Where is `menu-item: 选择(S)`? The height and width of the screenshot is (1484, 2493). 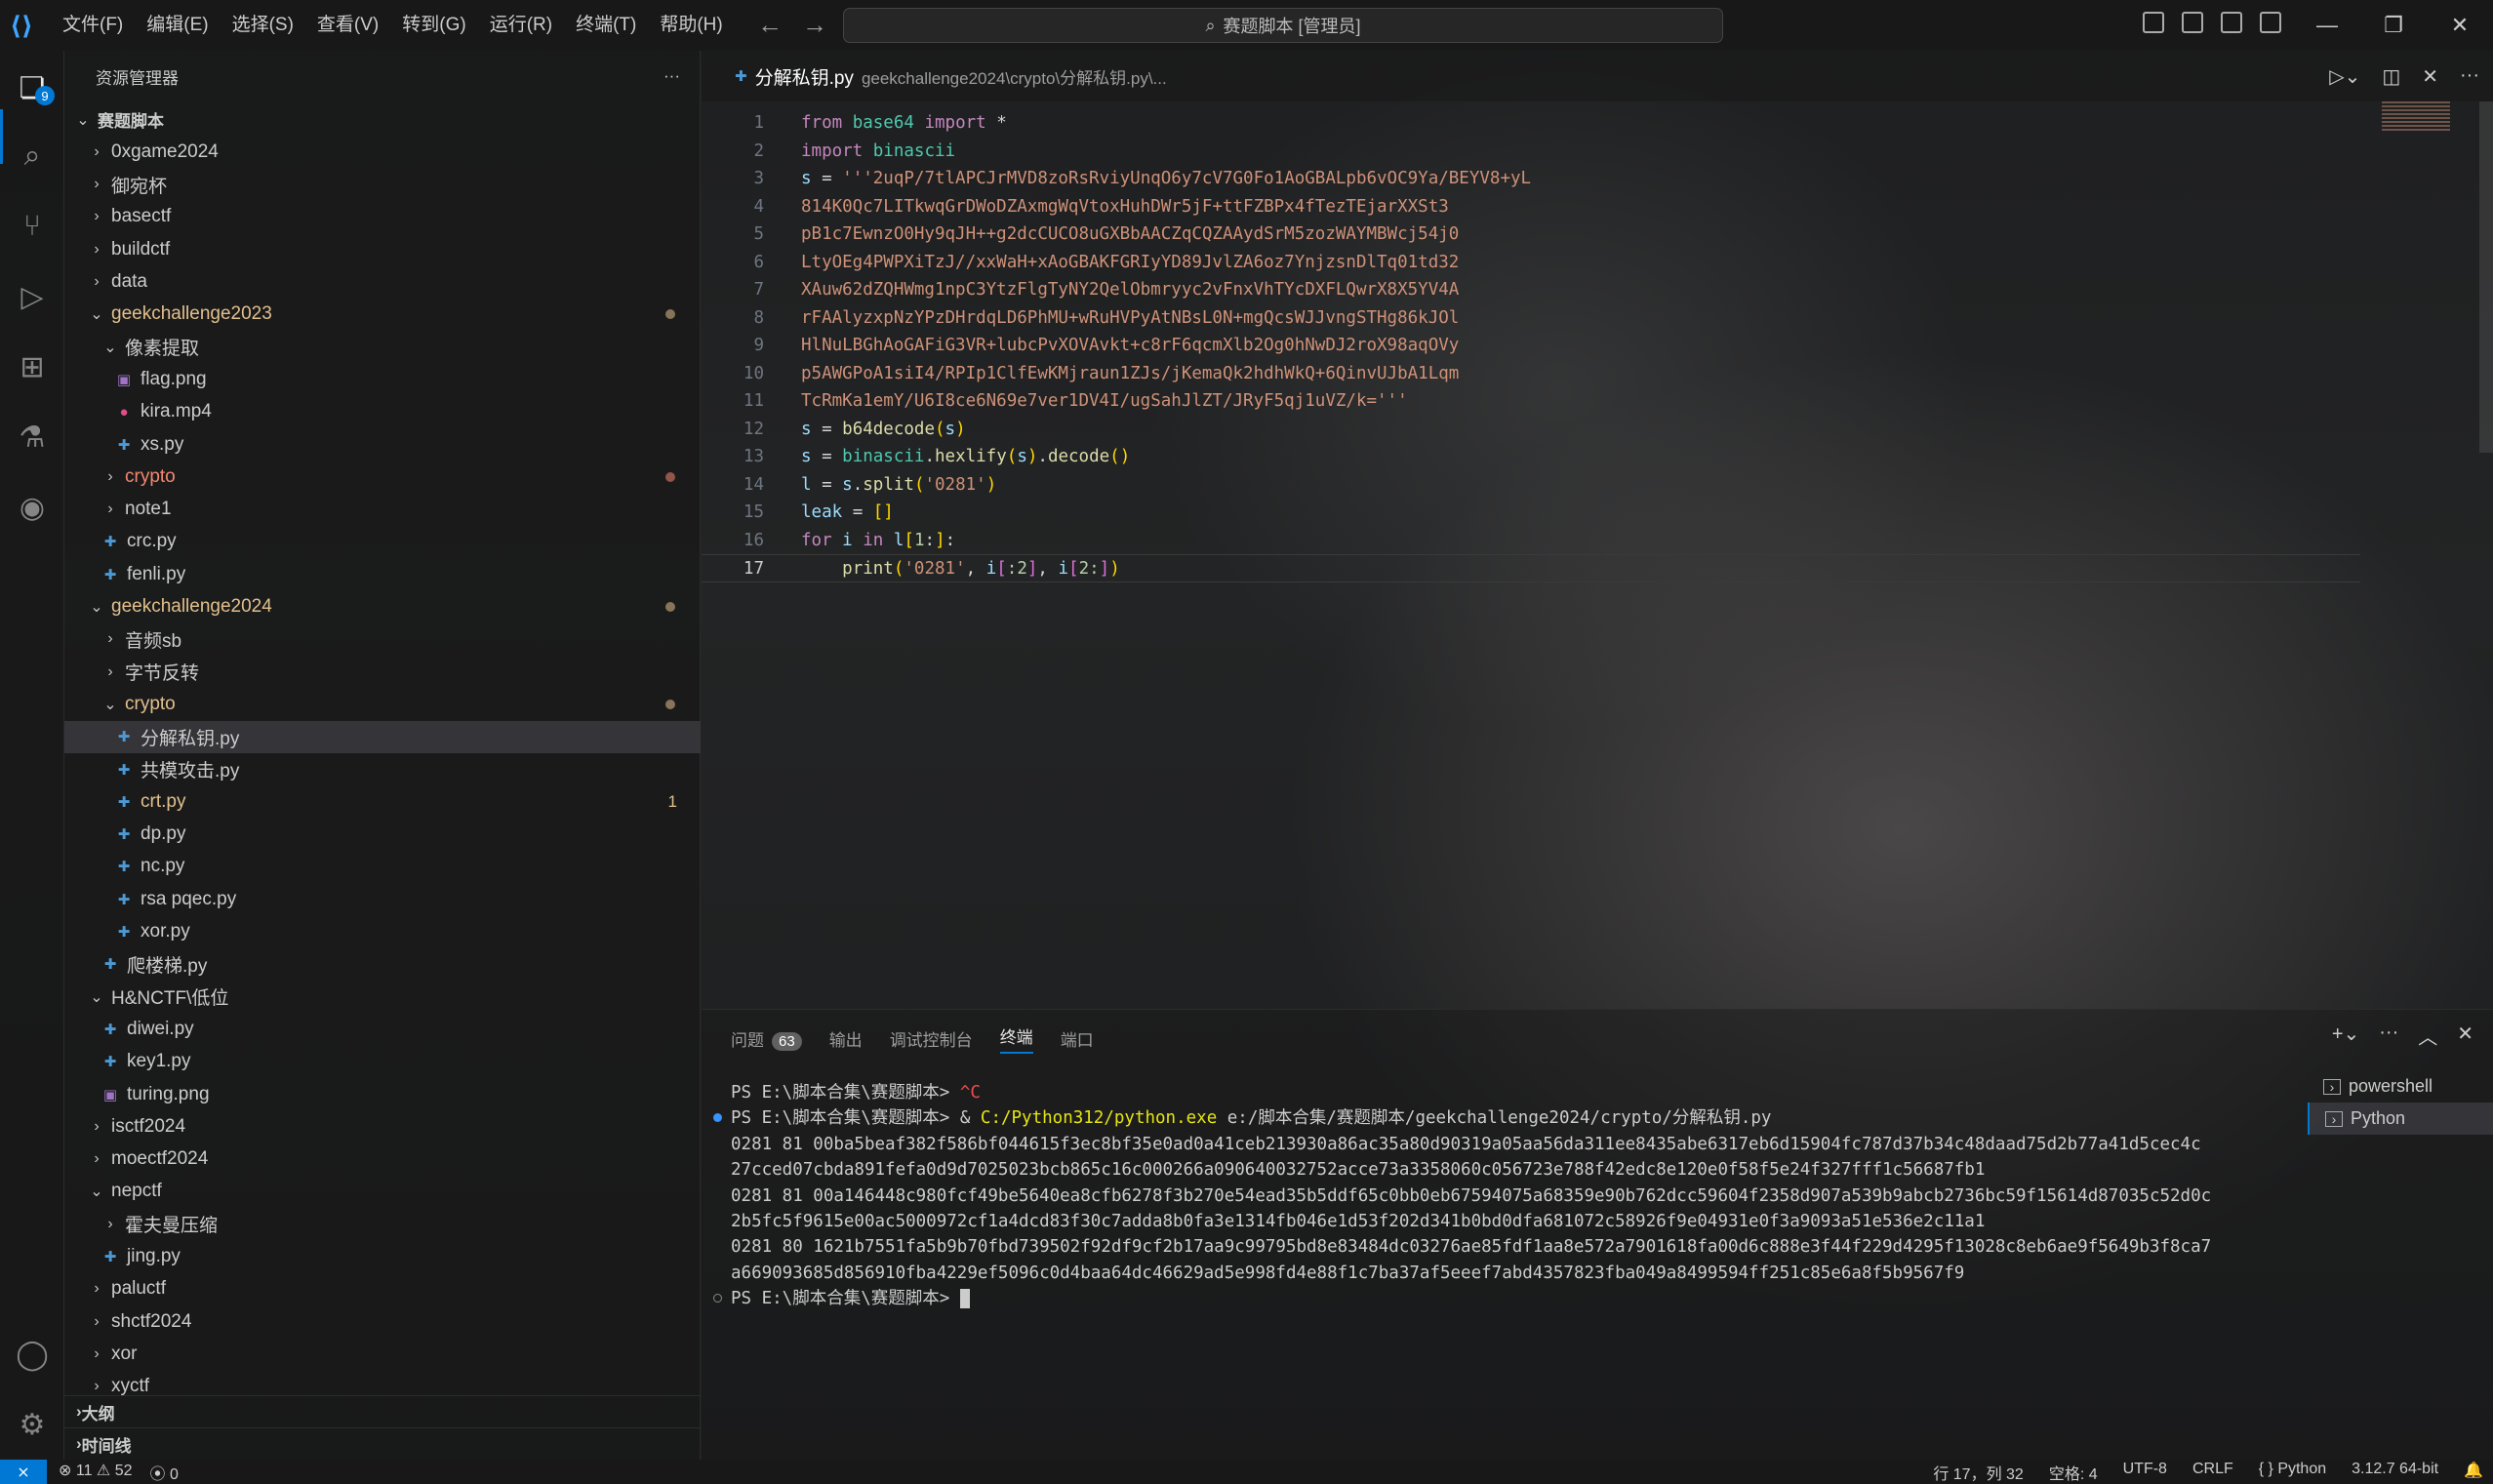
menu-item: 选择(S) is located at coordinates (263, 25).